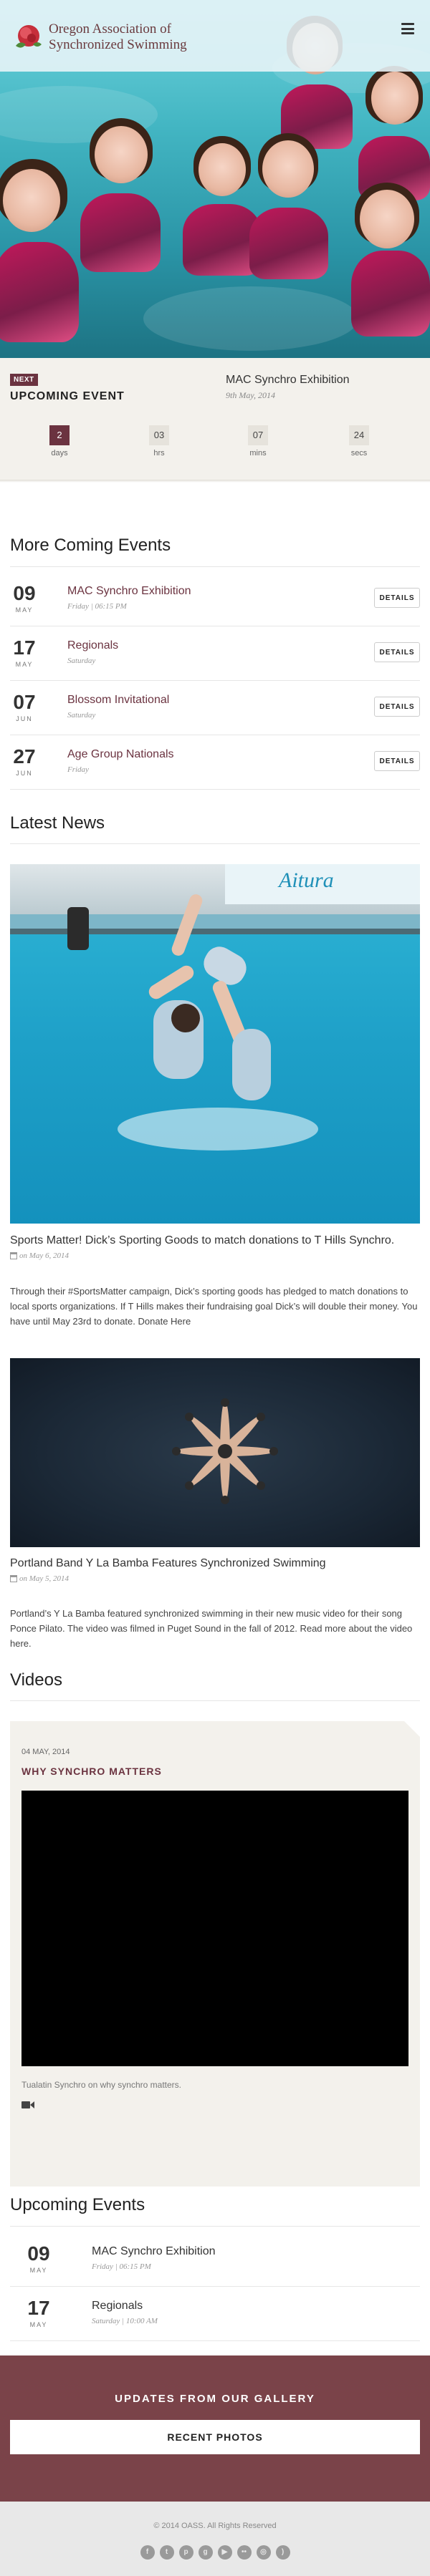 Image resolution: width=430 pixels, height=2576 pixels. What do you see at coordinates (24, 756) in the screenshot?
I see `event-day: 27` at bounding box center [24, 756].